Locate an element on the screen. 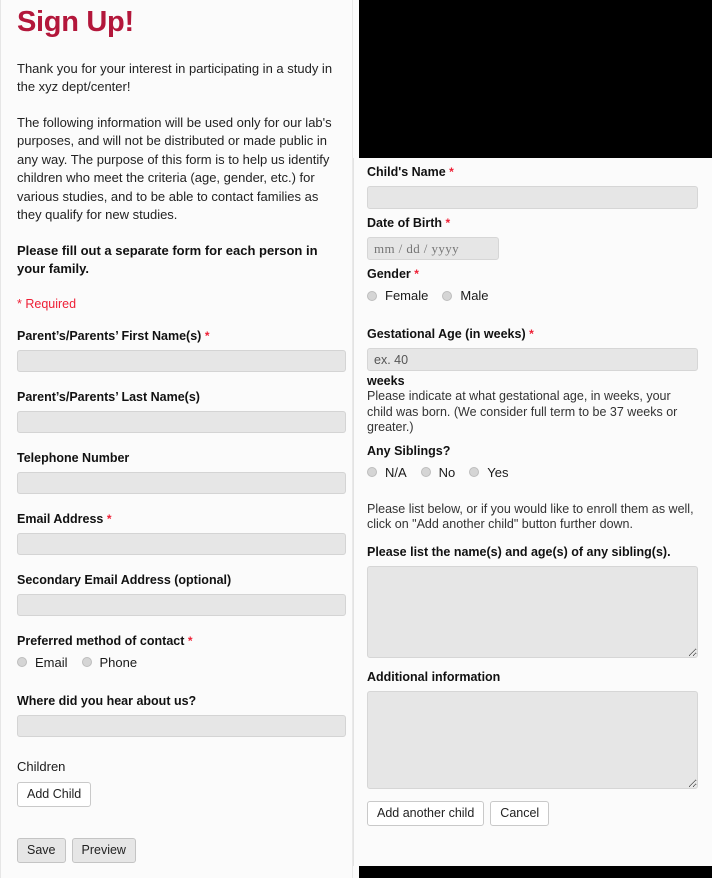 The image size is (712, 878). field-parent-last-names: Parent’s/Parents’ Last Name(s) is located at coordinates (181, 411).